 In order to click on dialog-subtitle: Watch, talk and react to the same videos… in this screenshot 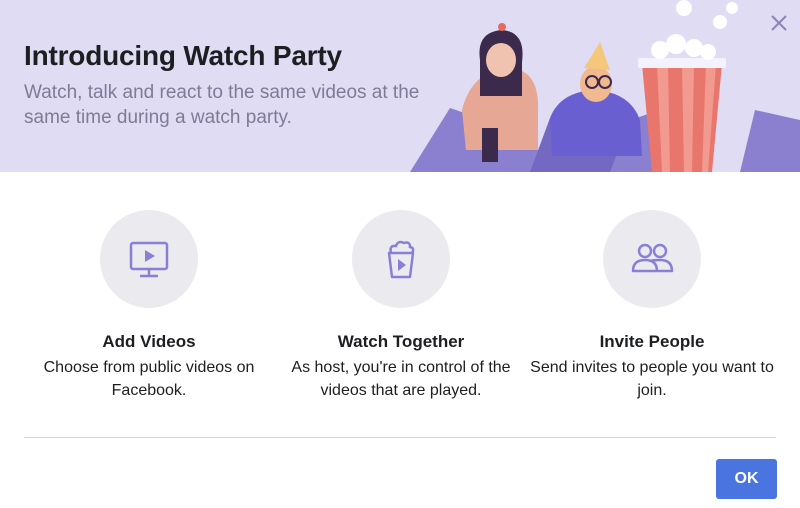, I will do `click(222, 105)`.